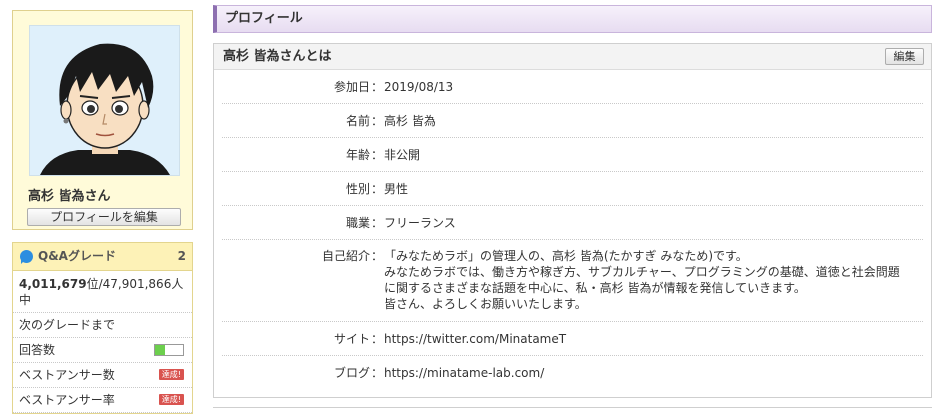  I want to click on blog-link: https://minatame-lab.com/, so click(464, 373).